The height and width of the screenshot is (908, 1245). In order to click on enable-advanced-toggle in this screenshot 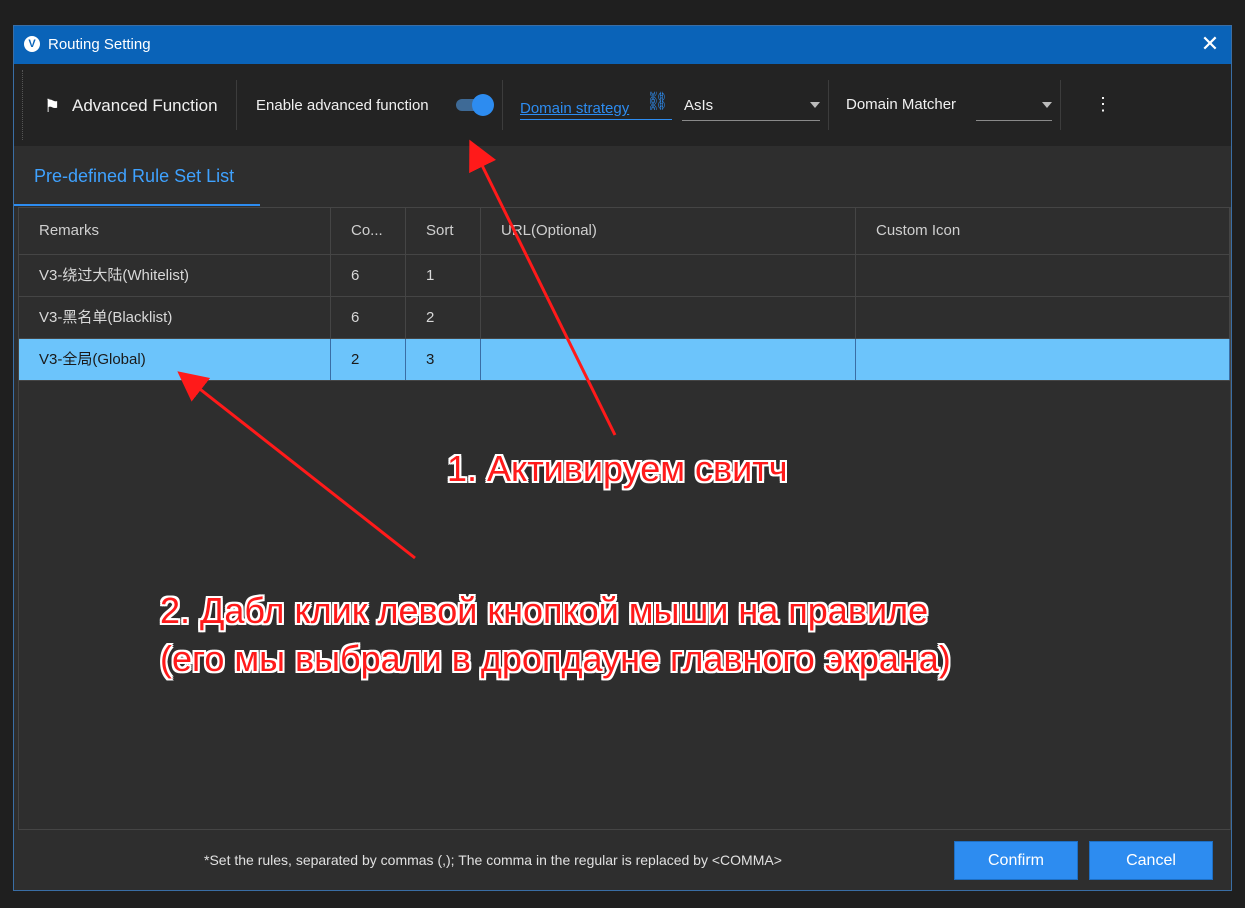, I will do `click(474, 105)`.